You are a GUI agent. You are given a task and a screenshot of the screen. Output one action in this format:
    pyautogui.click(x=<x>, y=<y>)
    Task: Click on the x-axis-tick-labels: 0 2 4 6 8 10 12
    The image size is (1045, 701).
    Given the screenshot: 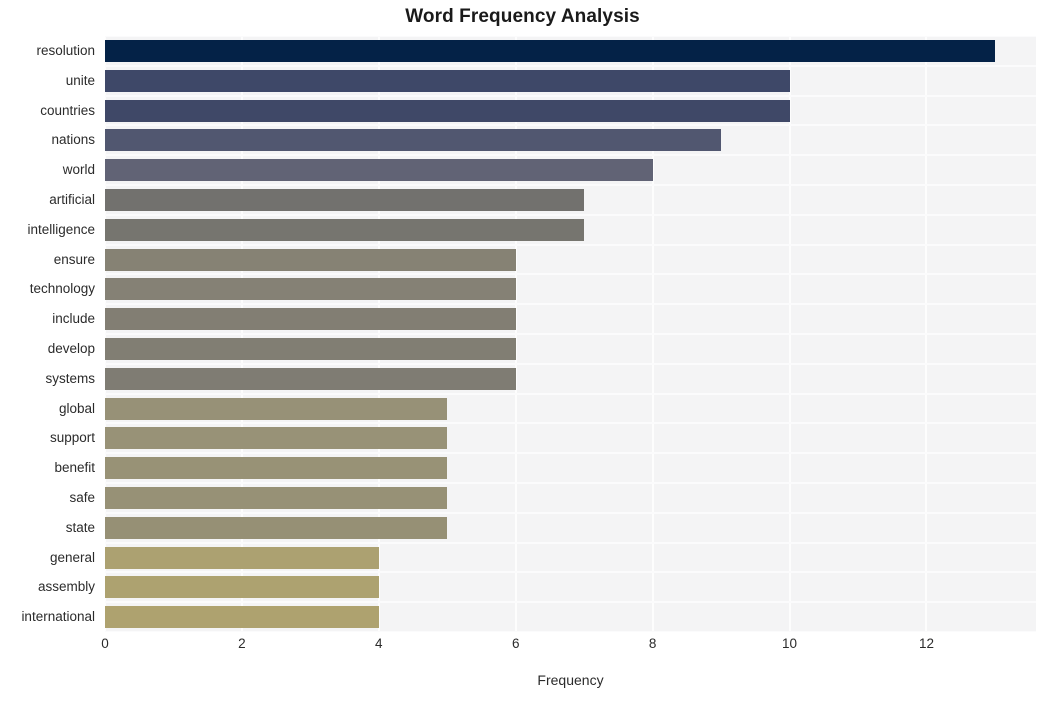 What is the action you would take?
    pyautogui.click(x=522, y=649)
    